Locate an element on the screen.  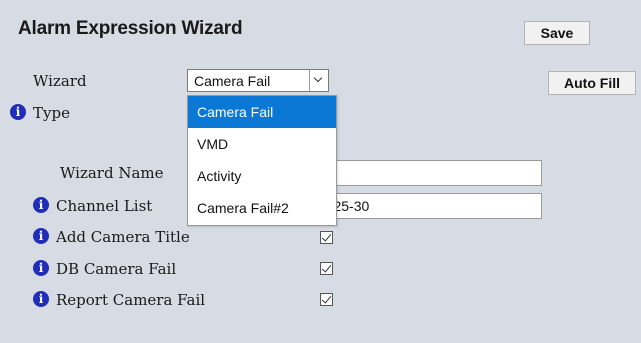
channel-list-label: Channel List is located at coordinates (104, 206).